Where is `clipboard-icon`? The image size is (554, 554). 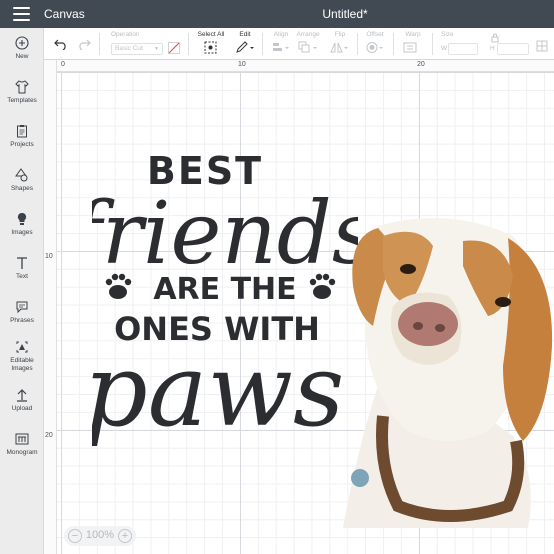
clipboard-icon is located at coordinates (22, 131).